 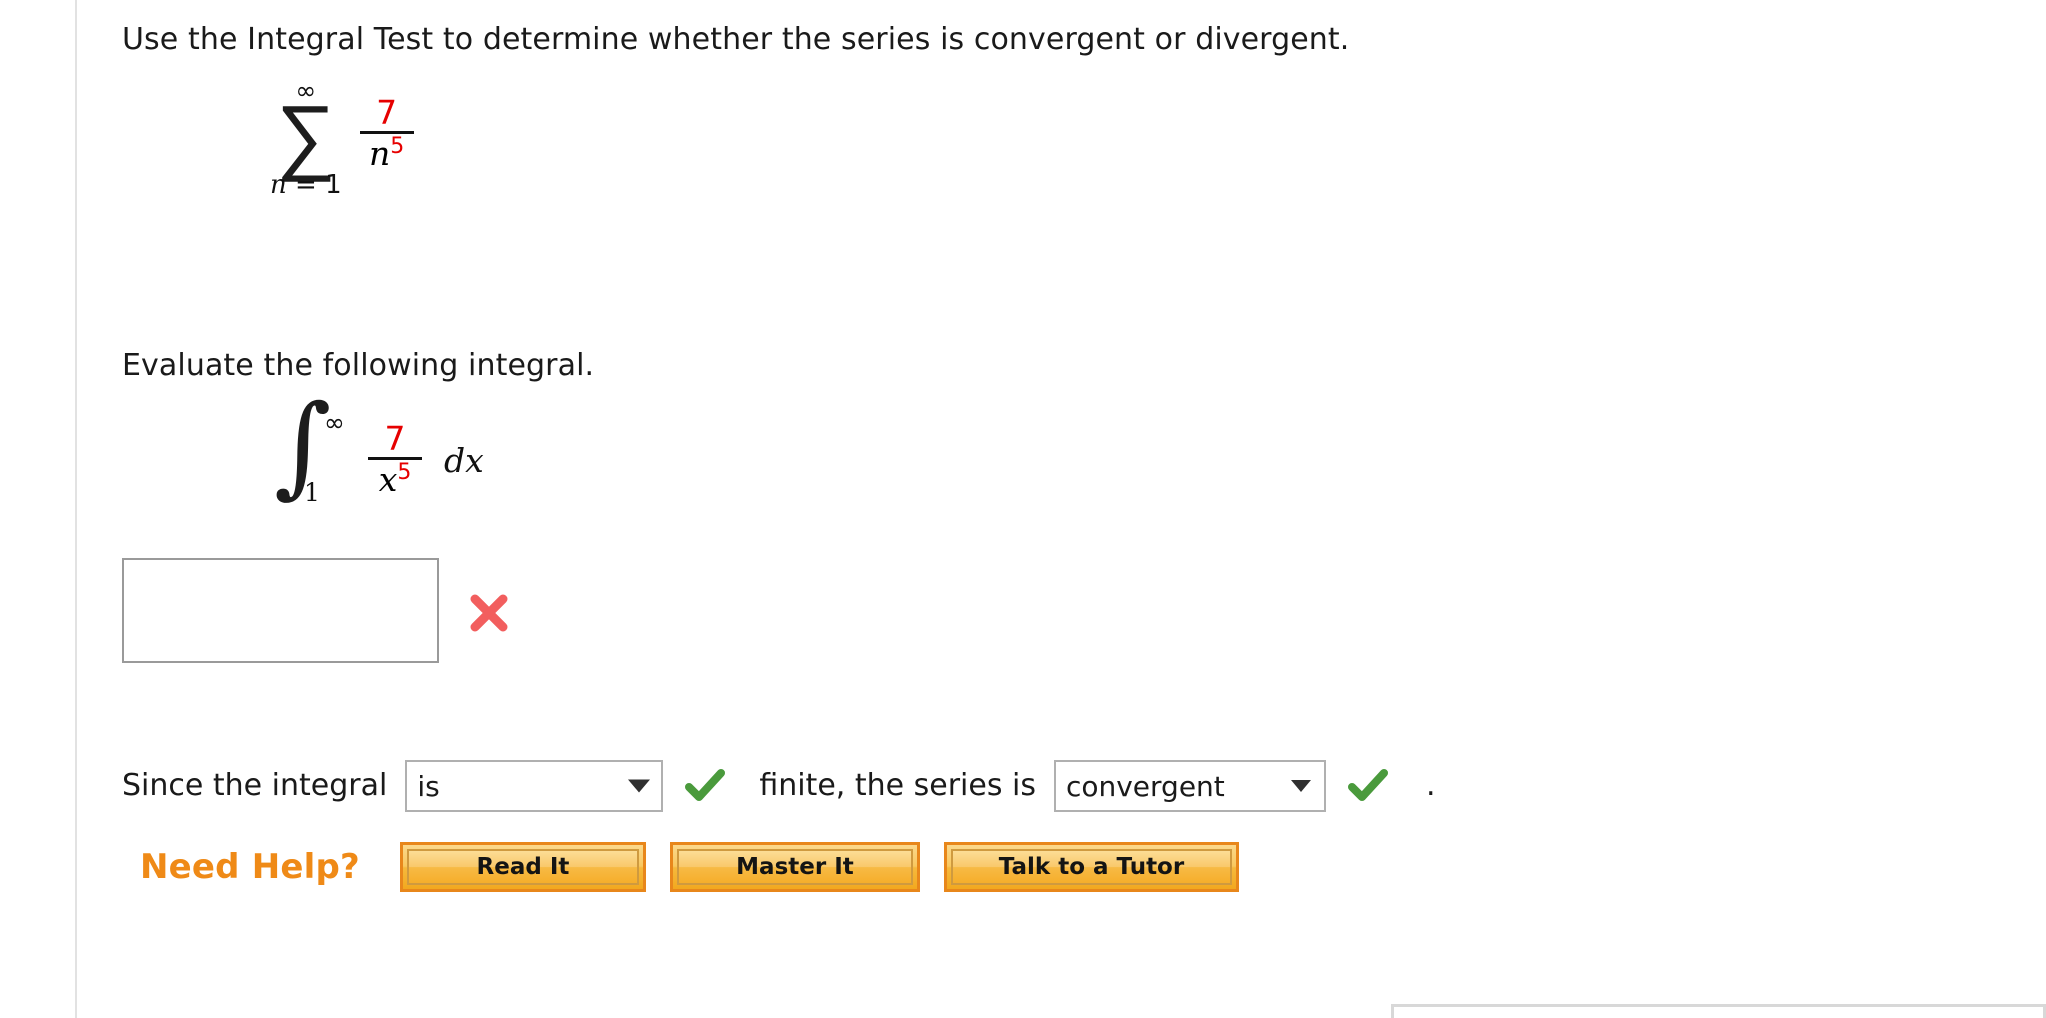 What do you see at coordinates (250, 867) in the screenshot?
I see `need-help-label: Need Help?` at bounding box center [250, 867].